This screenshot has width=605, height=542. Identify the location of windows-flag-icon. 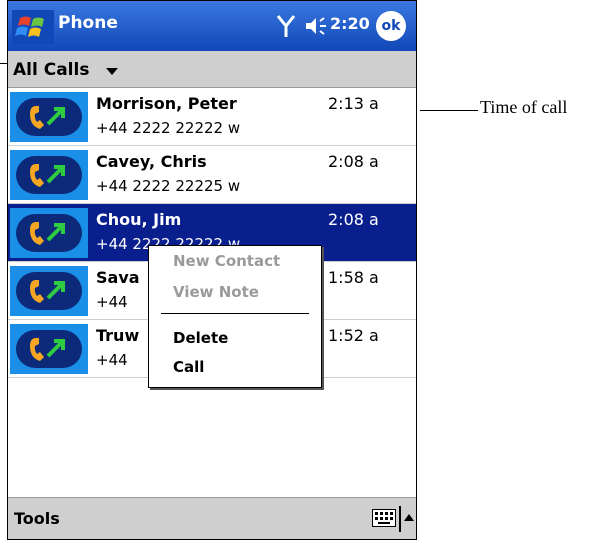
(33, 27).